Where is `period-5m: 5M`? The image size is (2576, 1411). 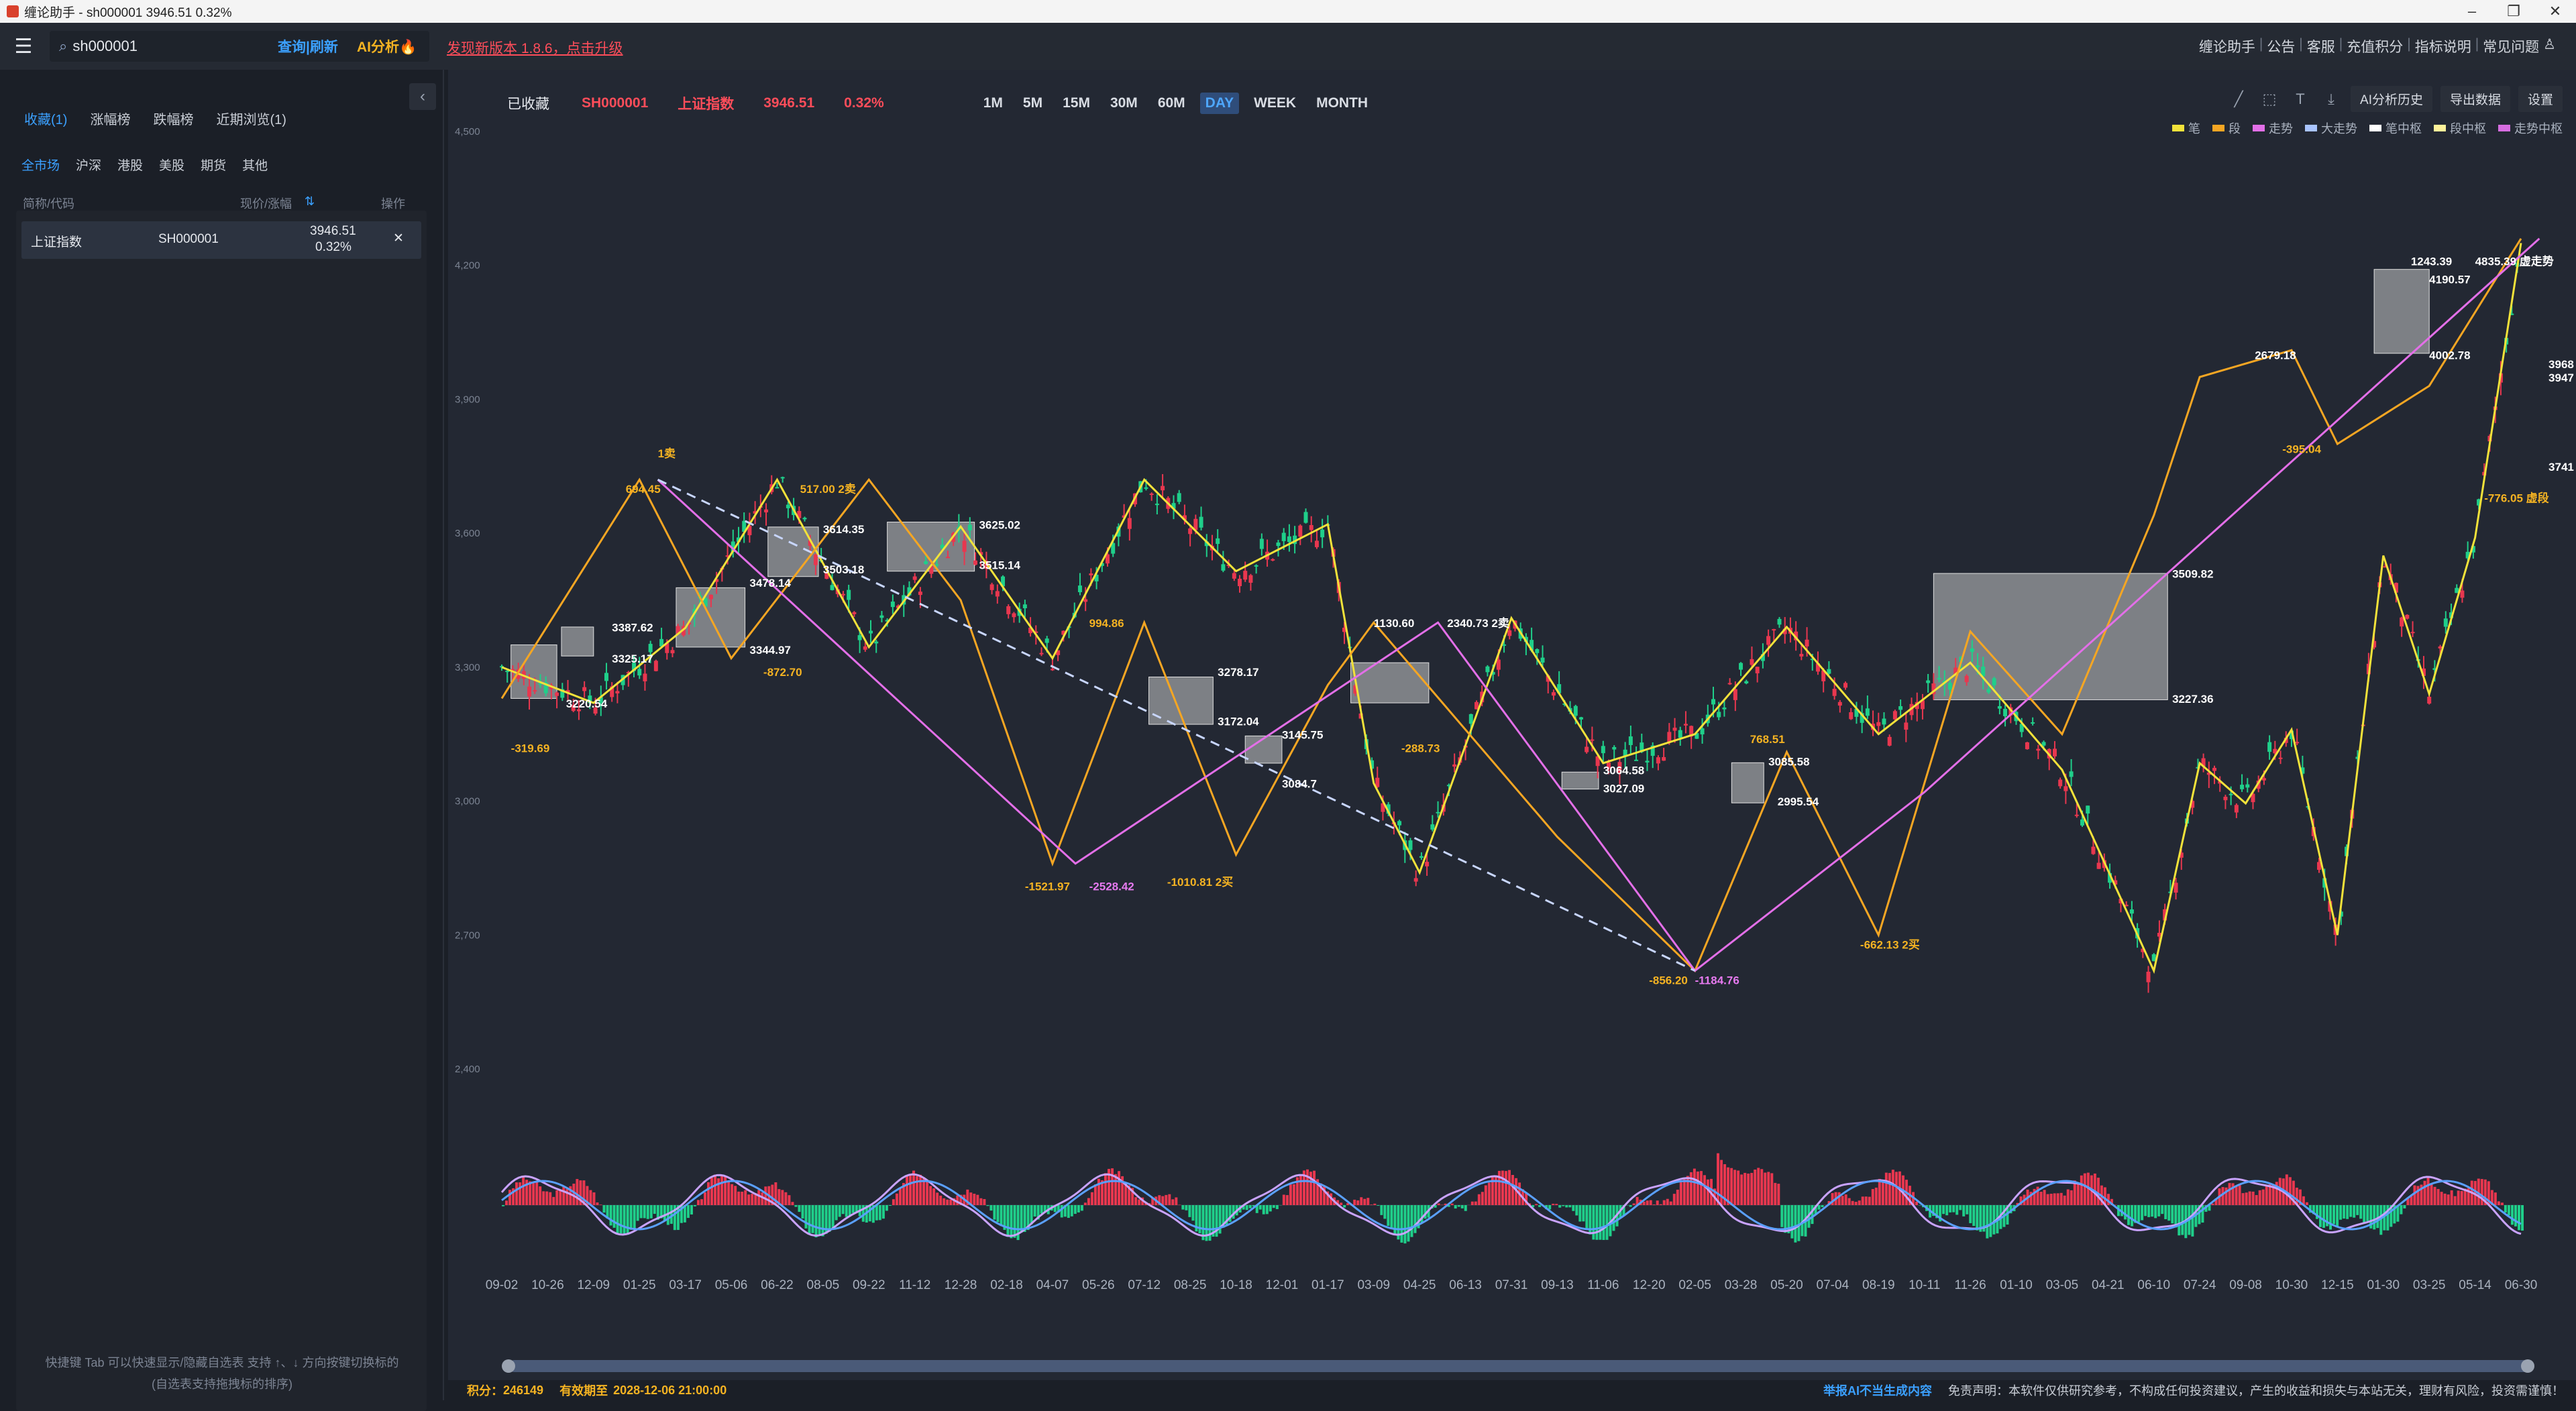
period-5m: 5M is located at coordinates (1033, 103).